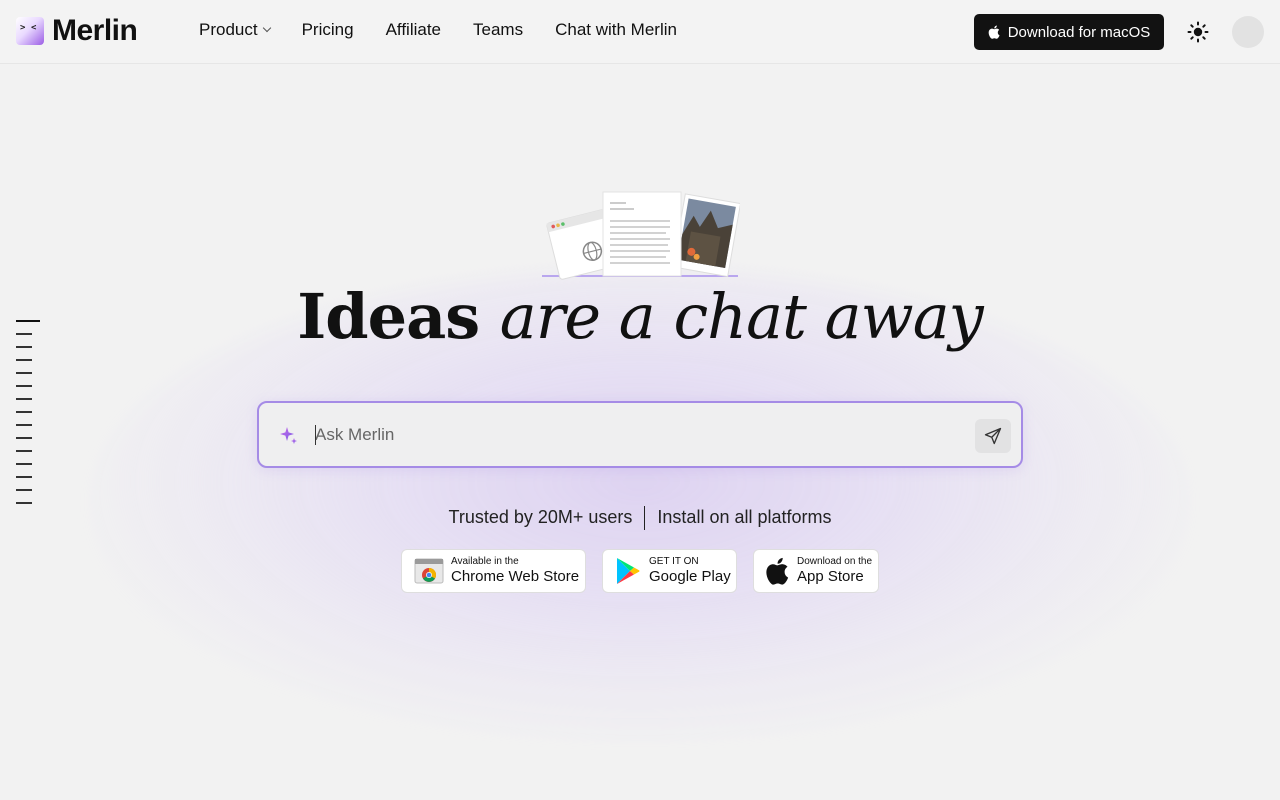 The height and width of the screenshot is (800, 1280). I want to click on hero-title: Ideas are a chat away, so click(640, 316).